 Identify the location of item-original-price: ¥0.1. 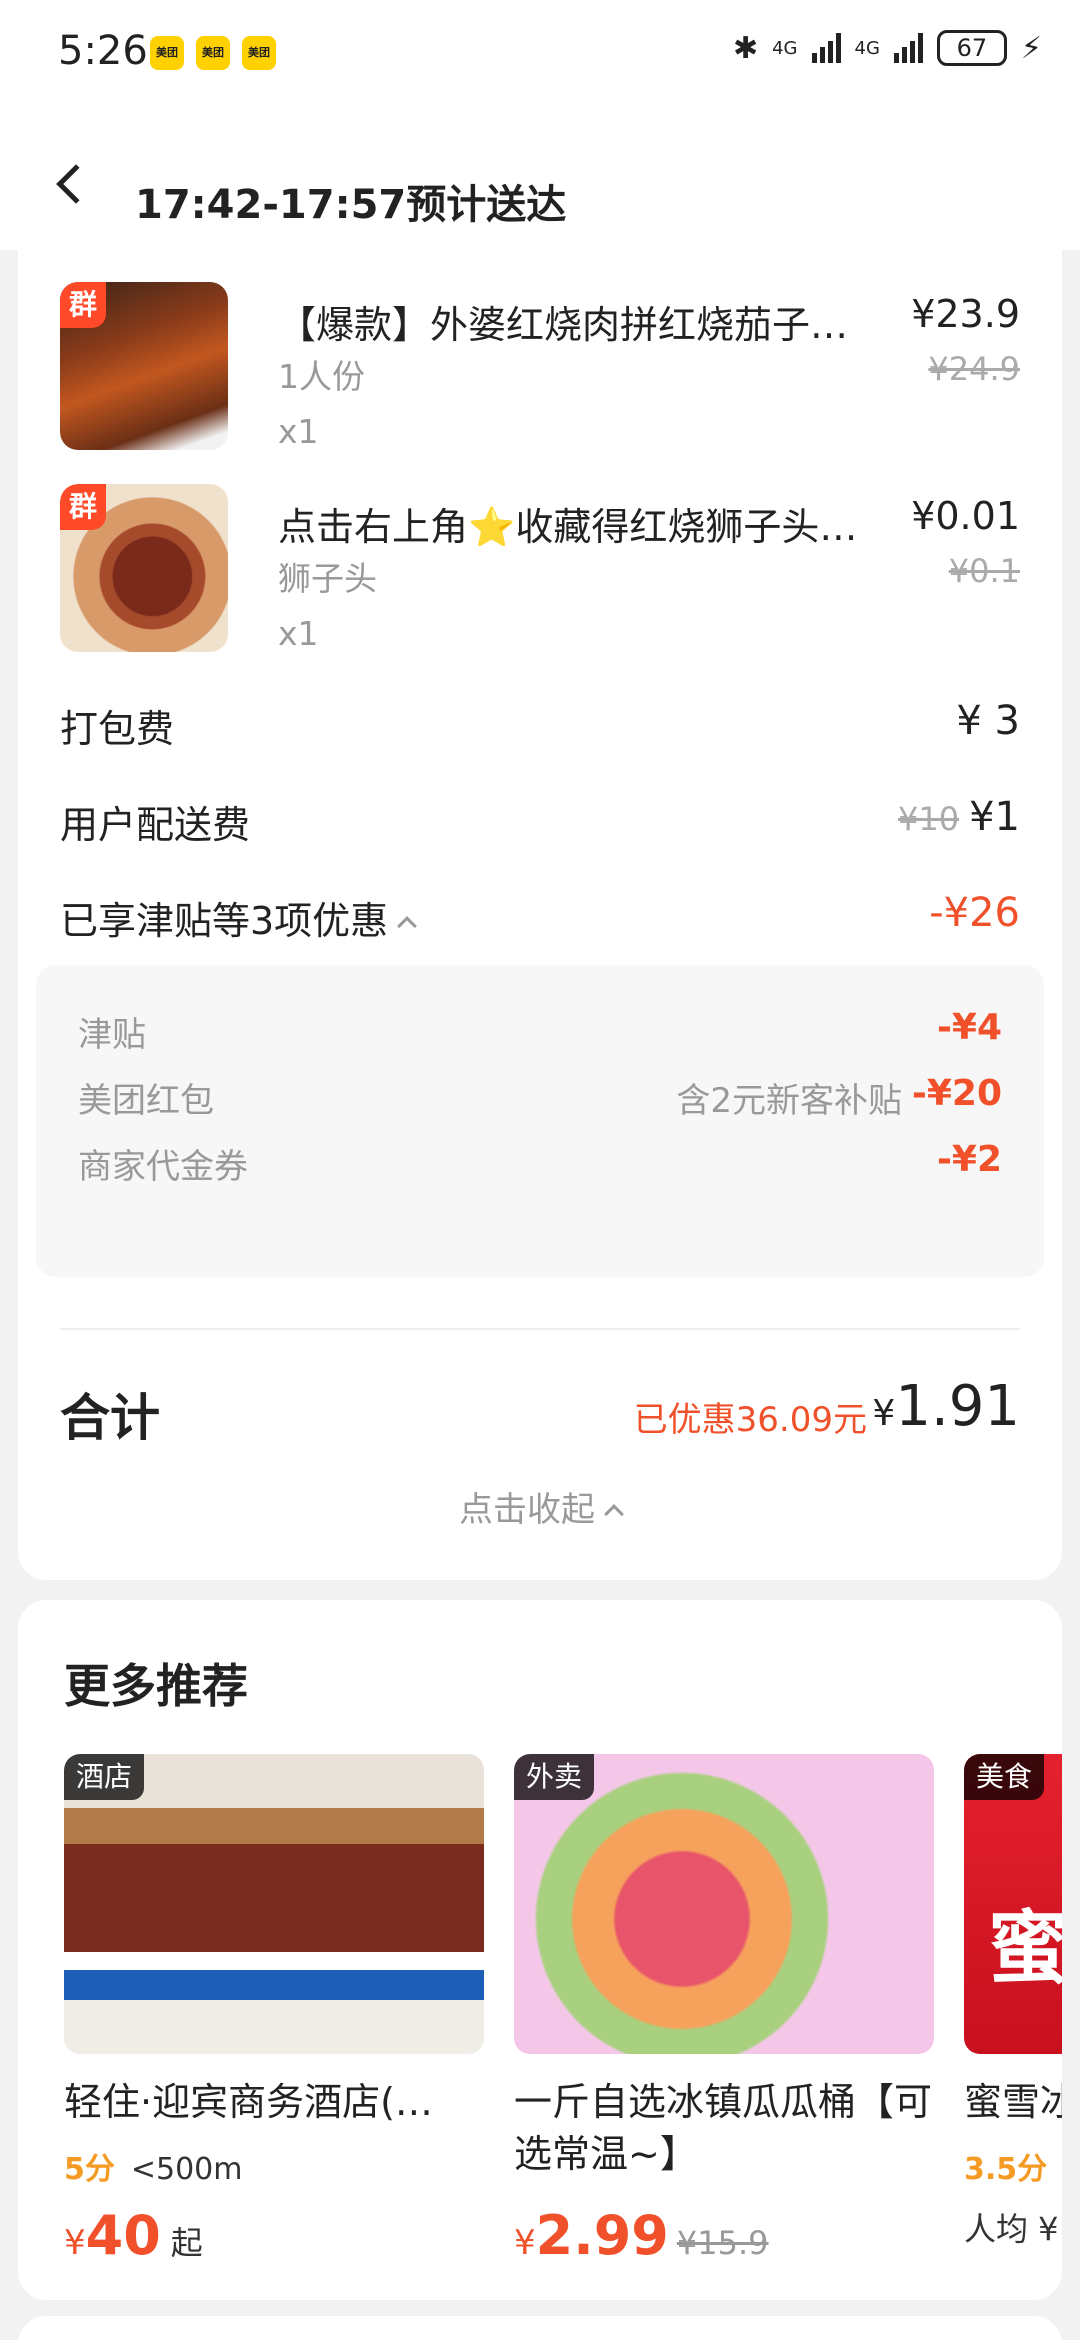
(984, 571).